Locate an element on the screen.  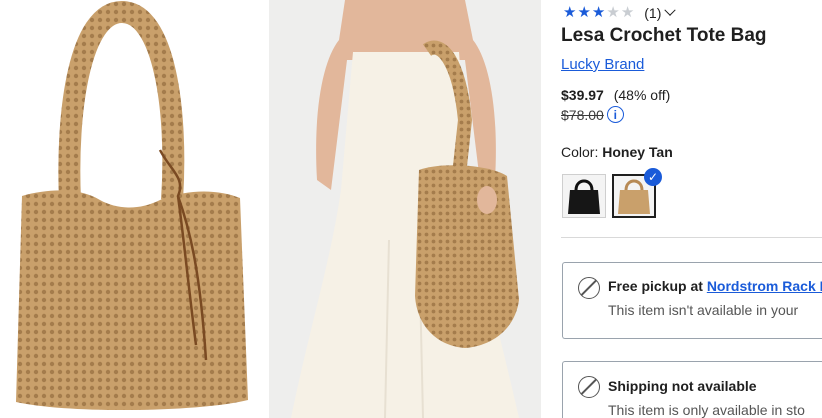
brand-link: Lucky Brand is located at coordinates (602, 64).